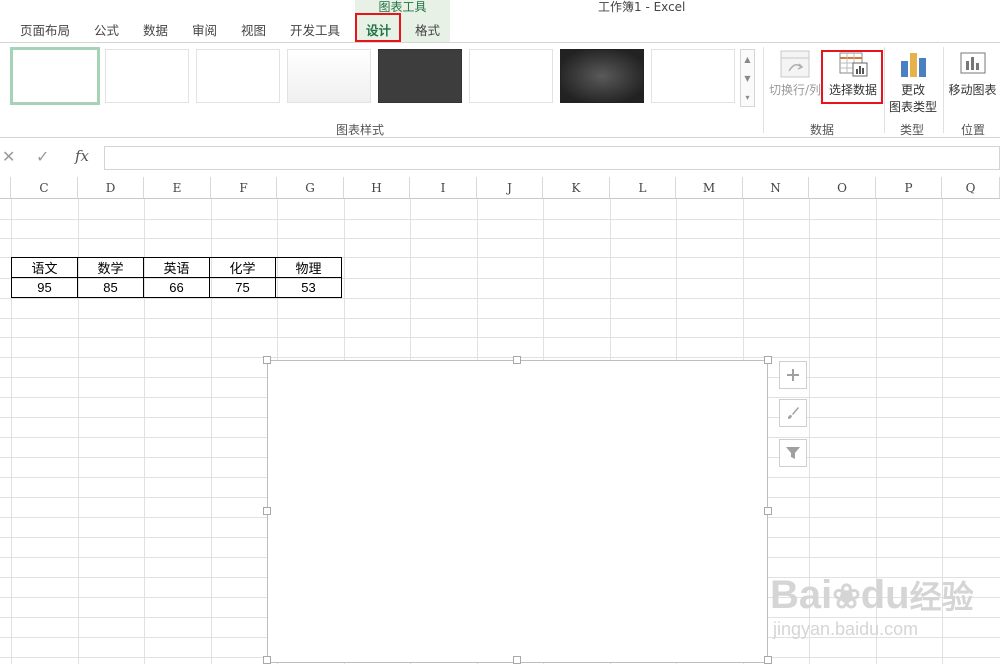 The width and height of the screenshot is (1000, 664). Describe the element at coordinates (106, 29) in the screenshot. I see `tab-formulas: 公式` at that location.